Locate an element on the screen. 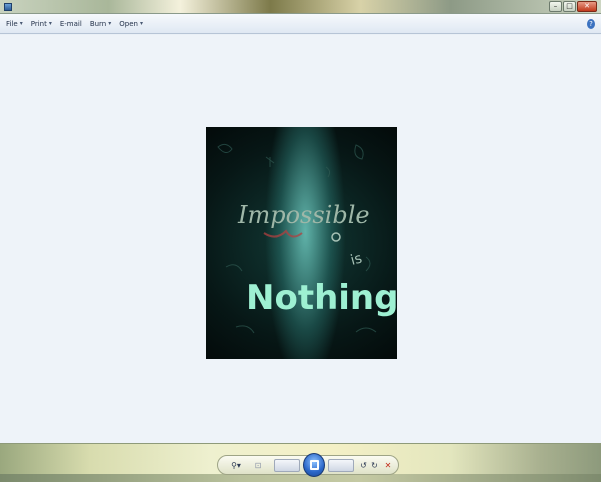 The image size is (601, 482). menu-burn-label: Burn is located at coordinates (98, 23).